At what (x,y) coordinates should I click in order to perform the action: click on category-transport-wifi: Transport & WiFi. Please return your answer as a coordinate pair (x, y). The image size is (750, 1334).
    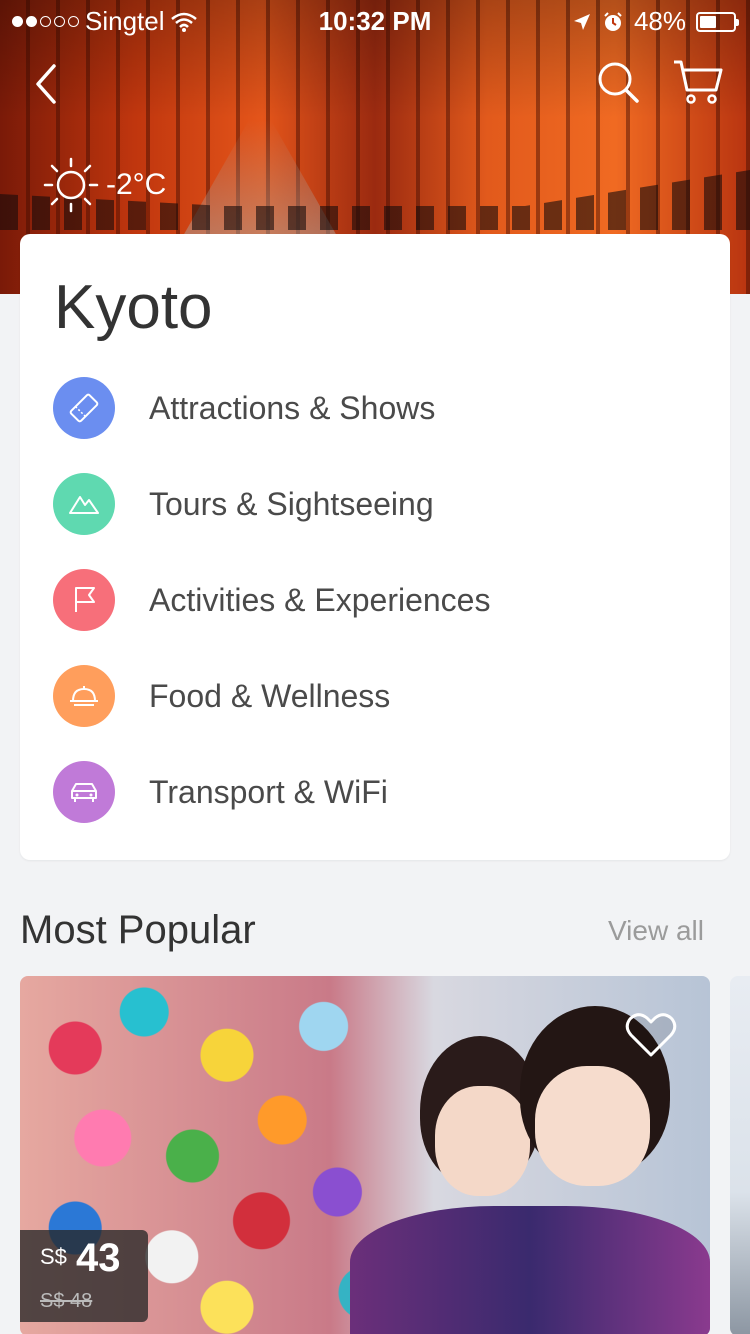
    Looking at the image, I should click on (220, 792).